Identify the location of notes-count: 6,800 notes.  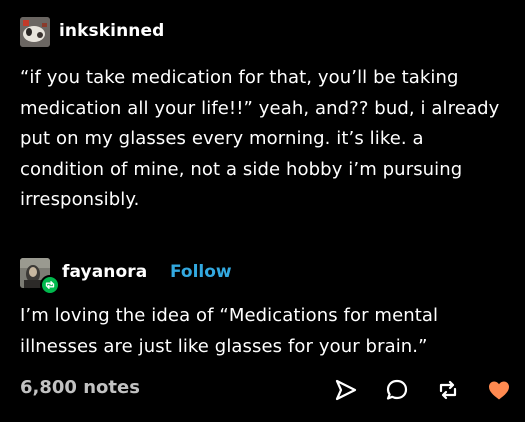
(80, 387).